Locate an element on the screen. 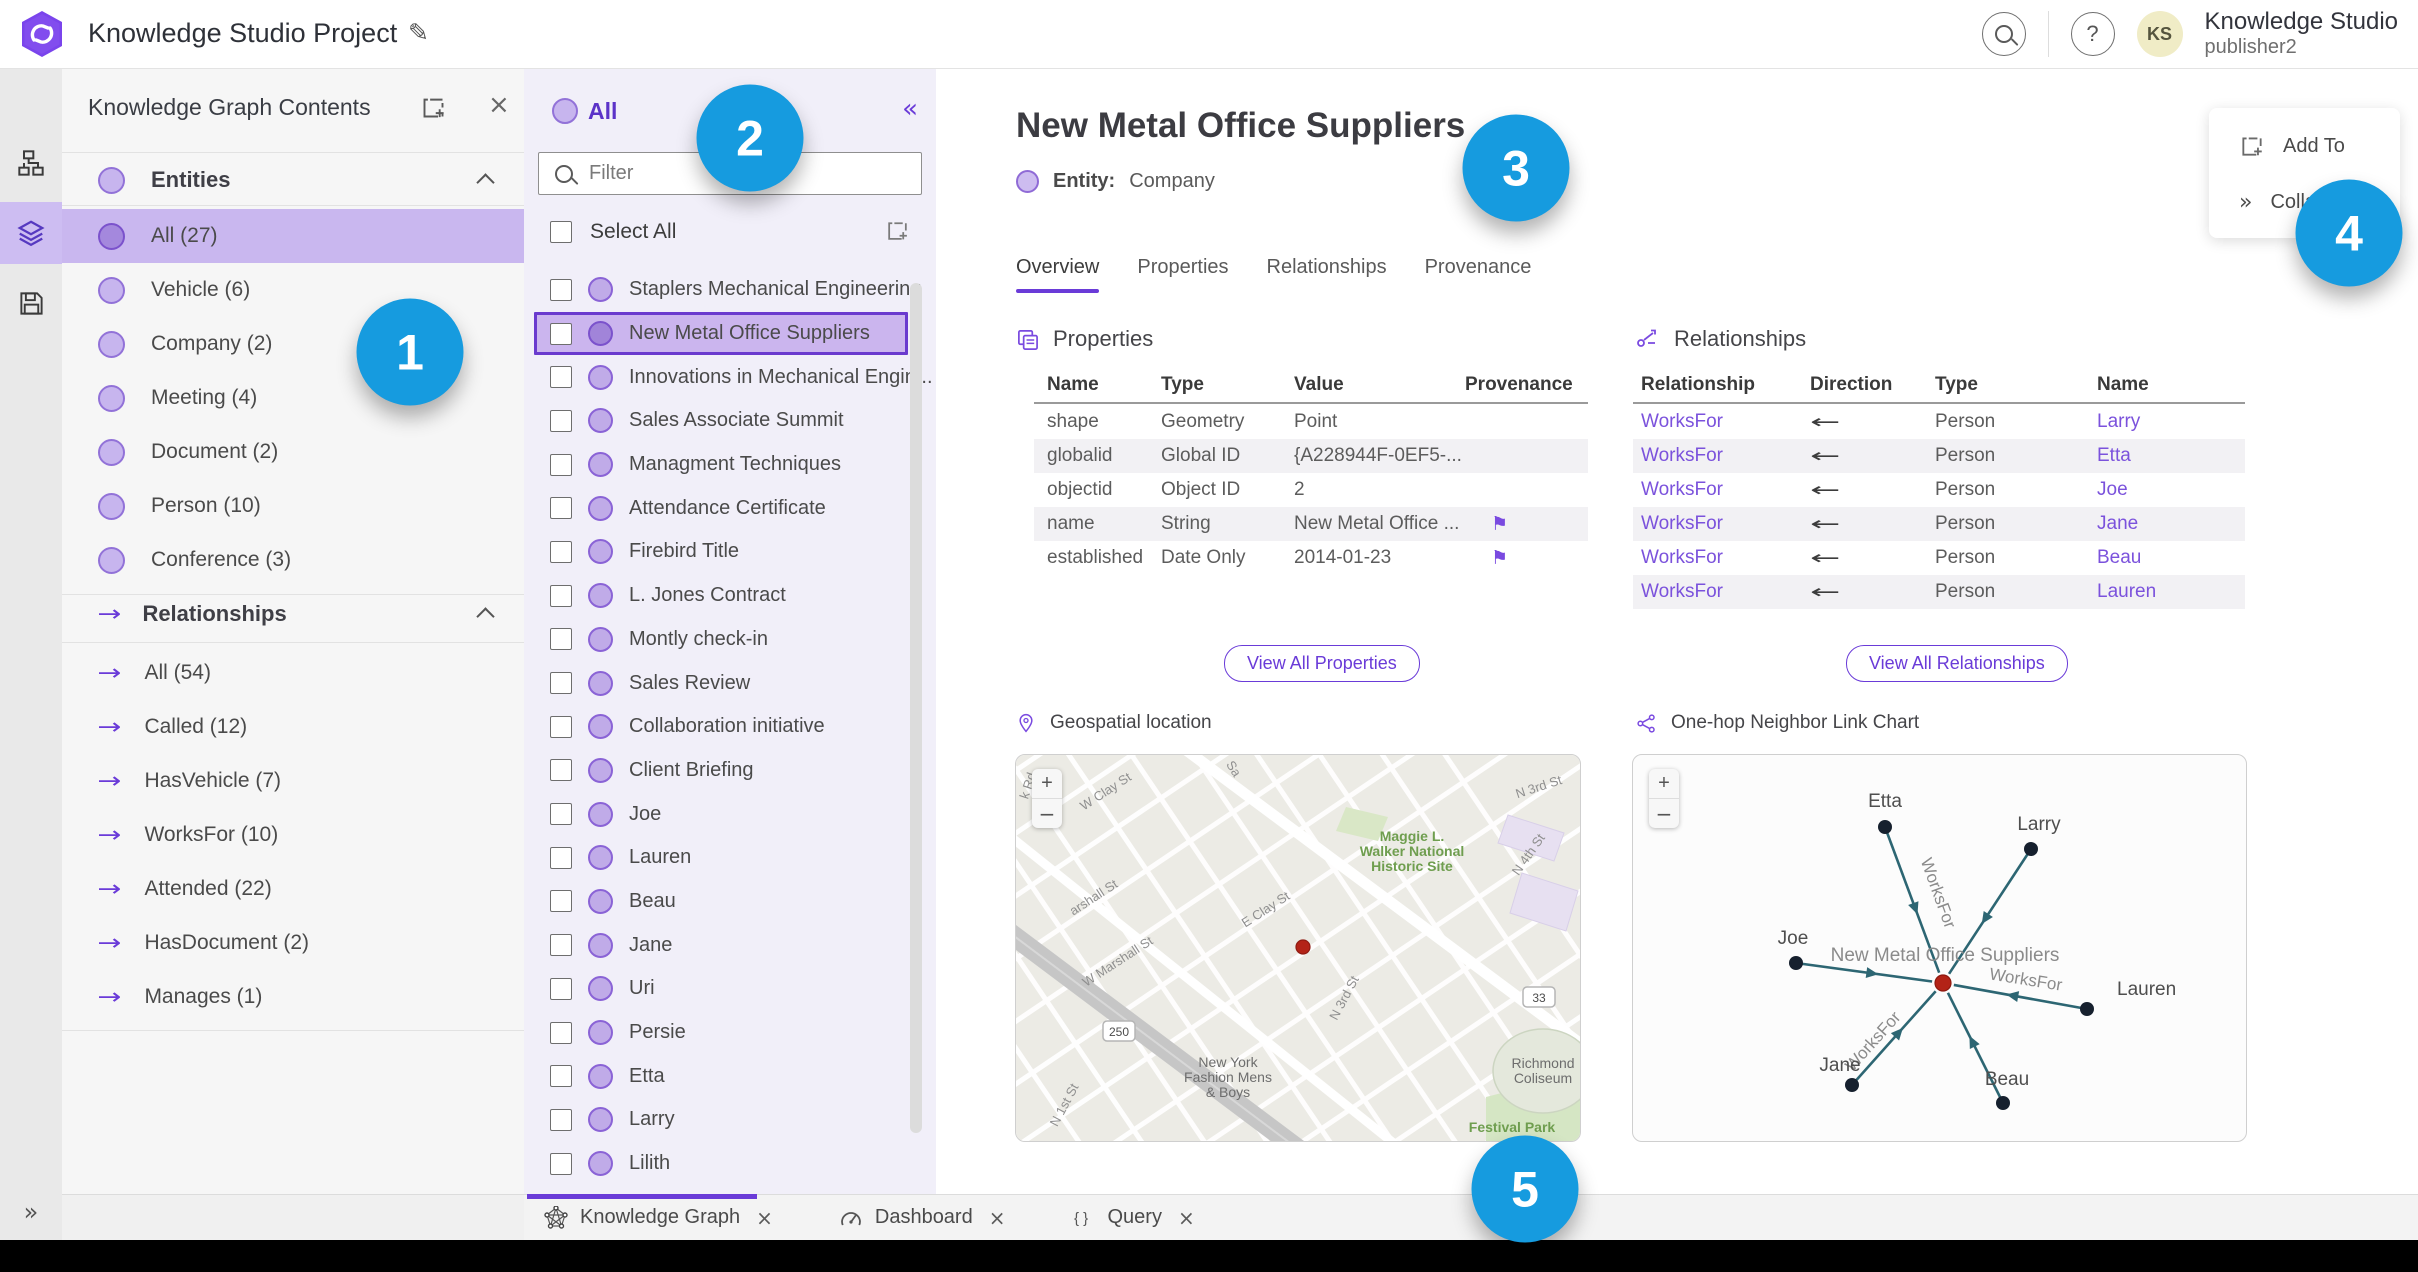 The width and height of the screenshot is (2418, 1272). close-panel-icon: × is located at coordinates (499, 105).